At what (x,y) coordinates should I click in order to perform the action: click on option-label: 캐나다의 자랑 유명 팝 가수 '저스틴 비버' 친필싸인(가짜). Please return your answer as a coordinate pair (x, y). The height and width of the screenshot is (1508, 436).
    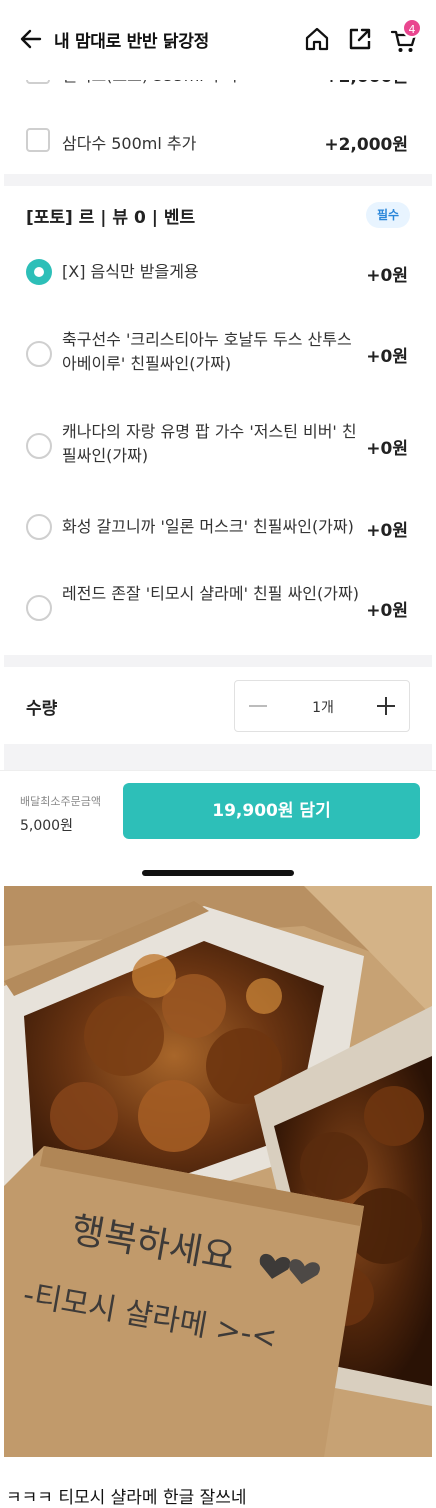
    Looking at the image, I should click on (209, 443).